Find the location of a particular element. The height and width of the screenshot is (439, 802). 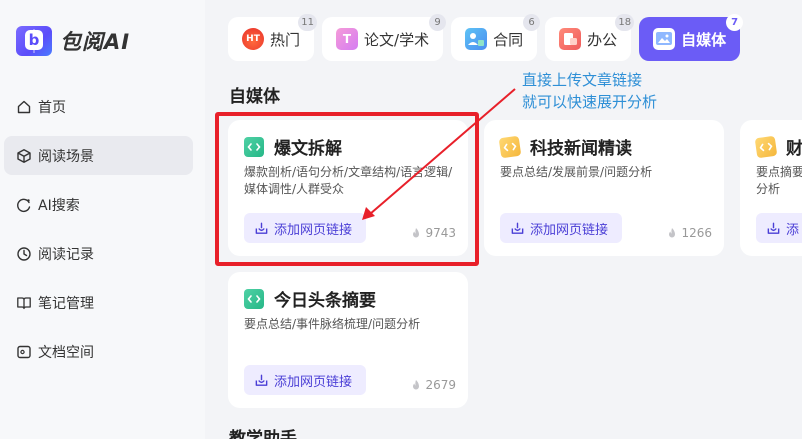

tab-count-badge: 9 is located at coordinates (438, 22).